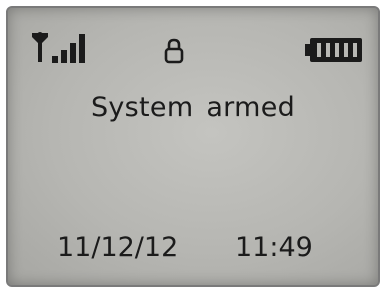 The width and height of the screenshot is (386, 293). What do you see at coordinates (274, 247) in the screenshot?
I see `time-display: 11:49` at bounding box center [274, 247].